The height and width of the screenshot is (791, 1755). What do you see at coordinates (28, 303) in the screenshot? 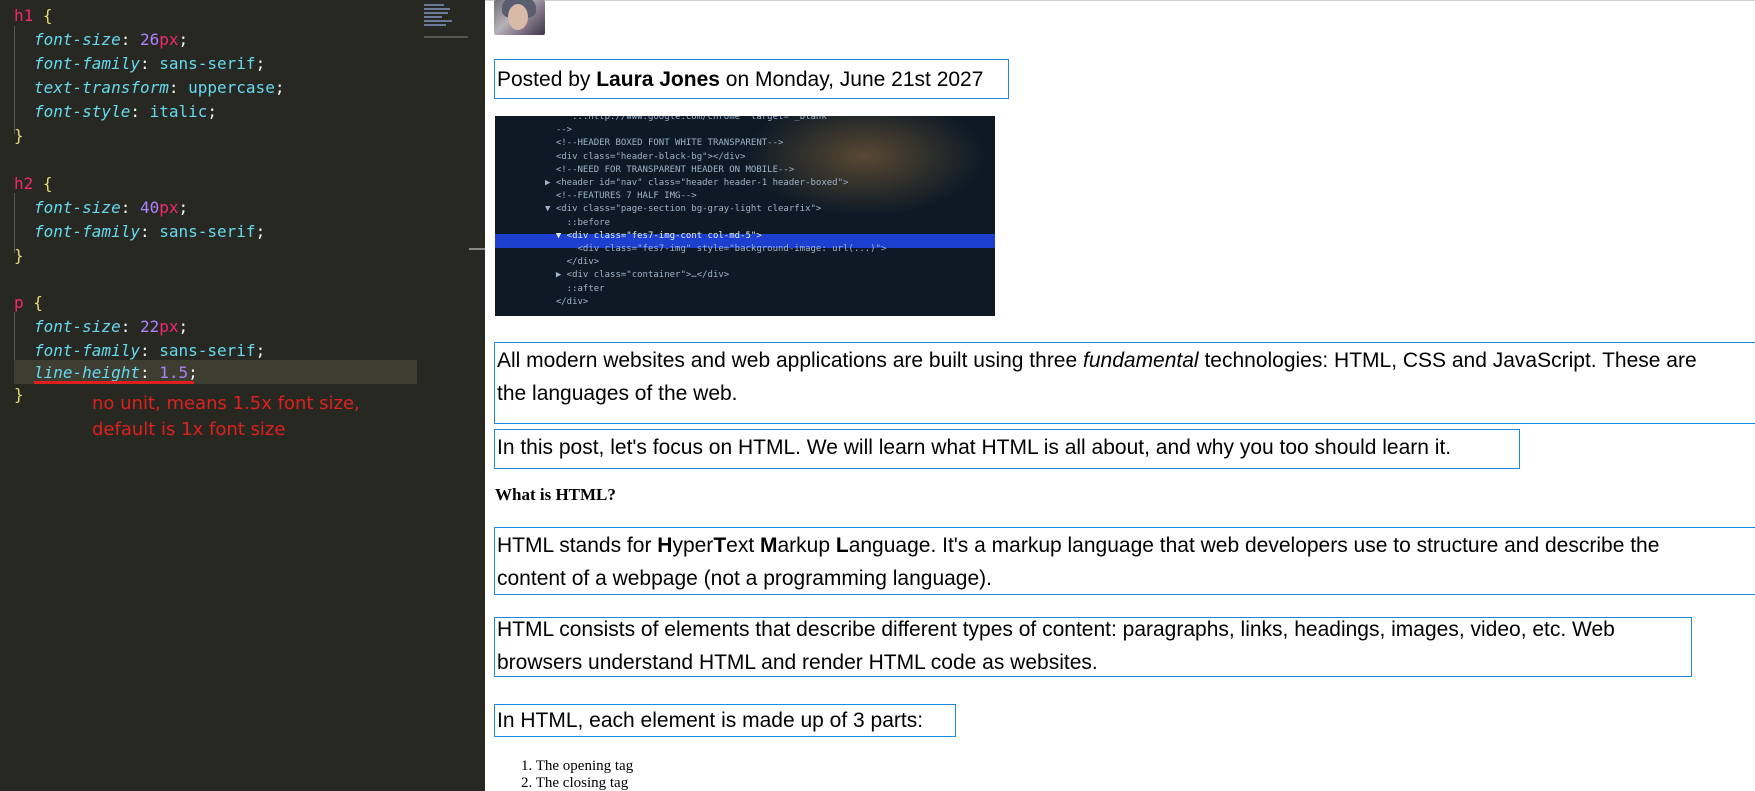
I see `code-line: p {` at bounding box center [28, 303].